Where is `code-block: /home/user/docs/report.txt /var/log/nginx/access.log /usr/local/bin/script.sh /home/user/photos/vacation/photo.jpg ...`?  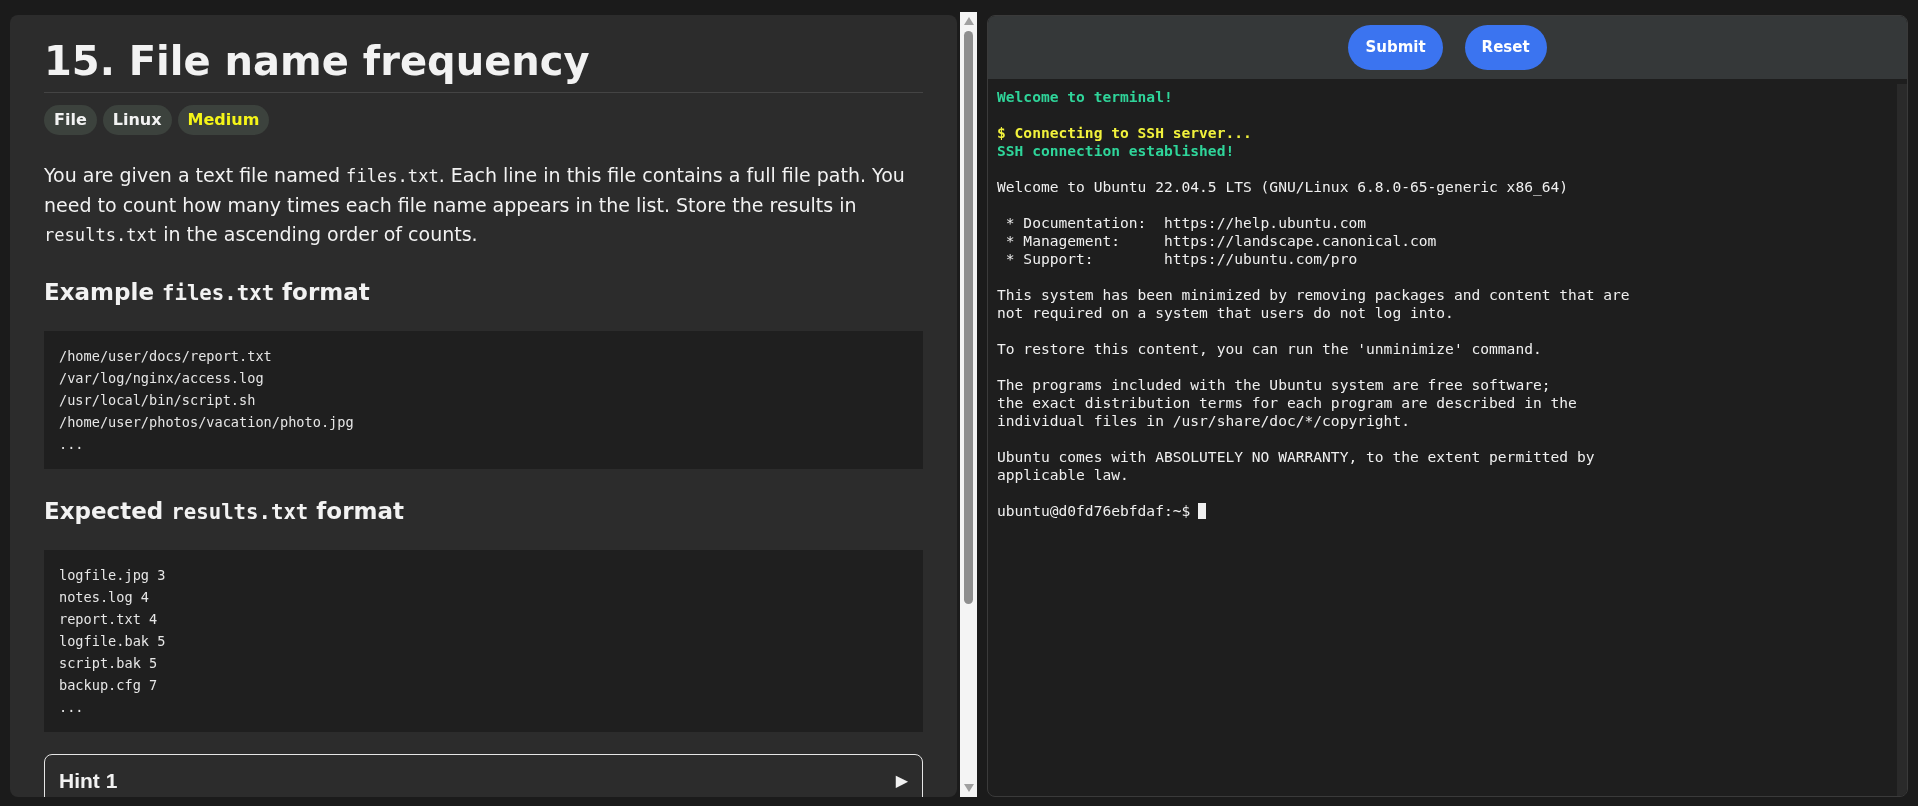
code-block: /home/user/docs/report.txt /var/log/nginx/access.log /usr/local/bin/script.sh /home/user/photos/vacation/photo.jpg ... is located at coordinates (483, 400).